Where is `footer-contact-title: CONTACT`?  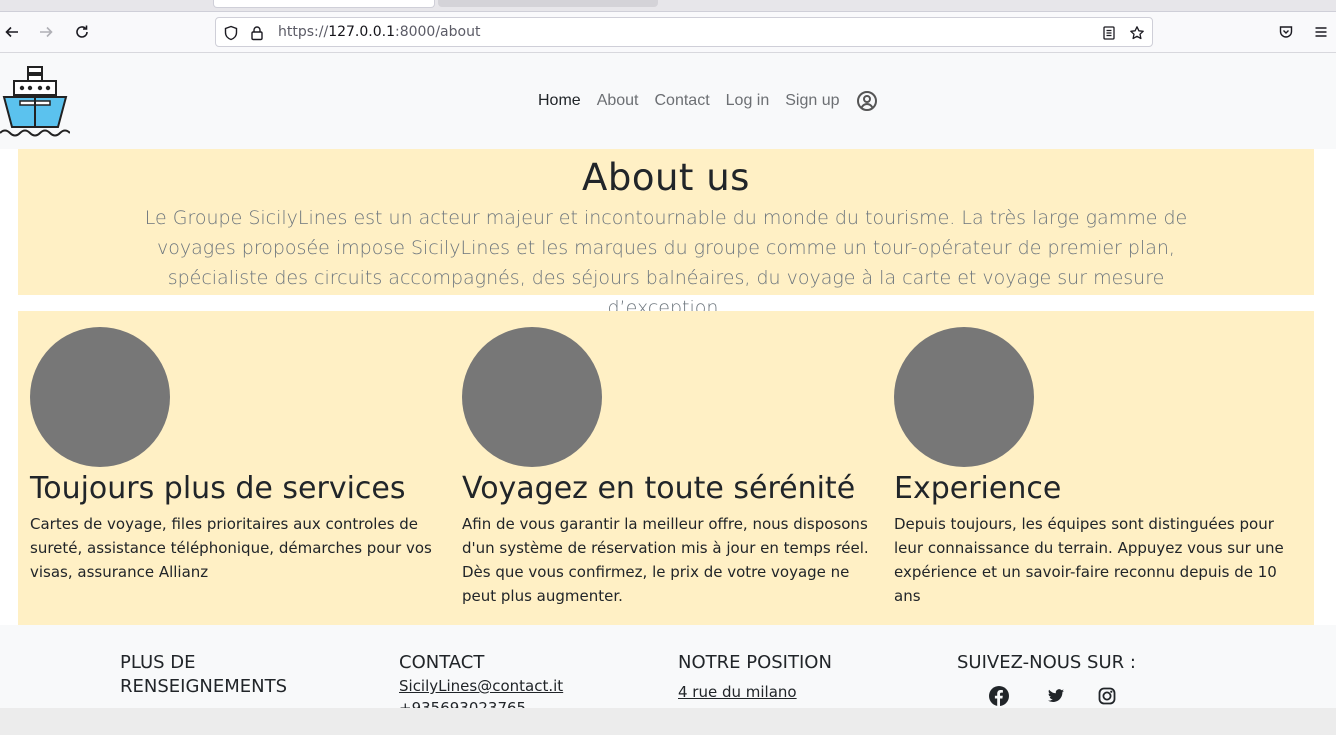
footer-contact-title: CONTACT is located at coordinates (442, 662).